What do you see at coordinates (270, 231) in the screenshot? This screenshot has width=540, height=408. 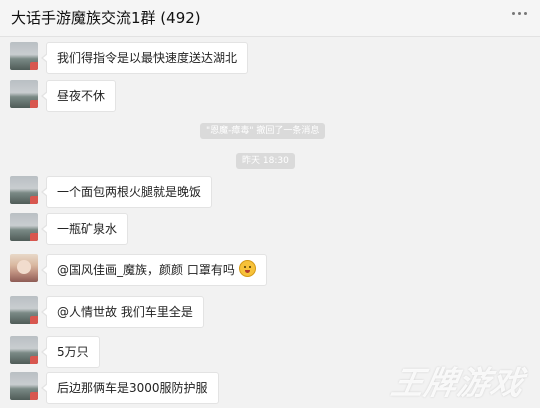 I see `message-row: 一瓶矿泉水` at bounding box center [270, 231].